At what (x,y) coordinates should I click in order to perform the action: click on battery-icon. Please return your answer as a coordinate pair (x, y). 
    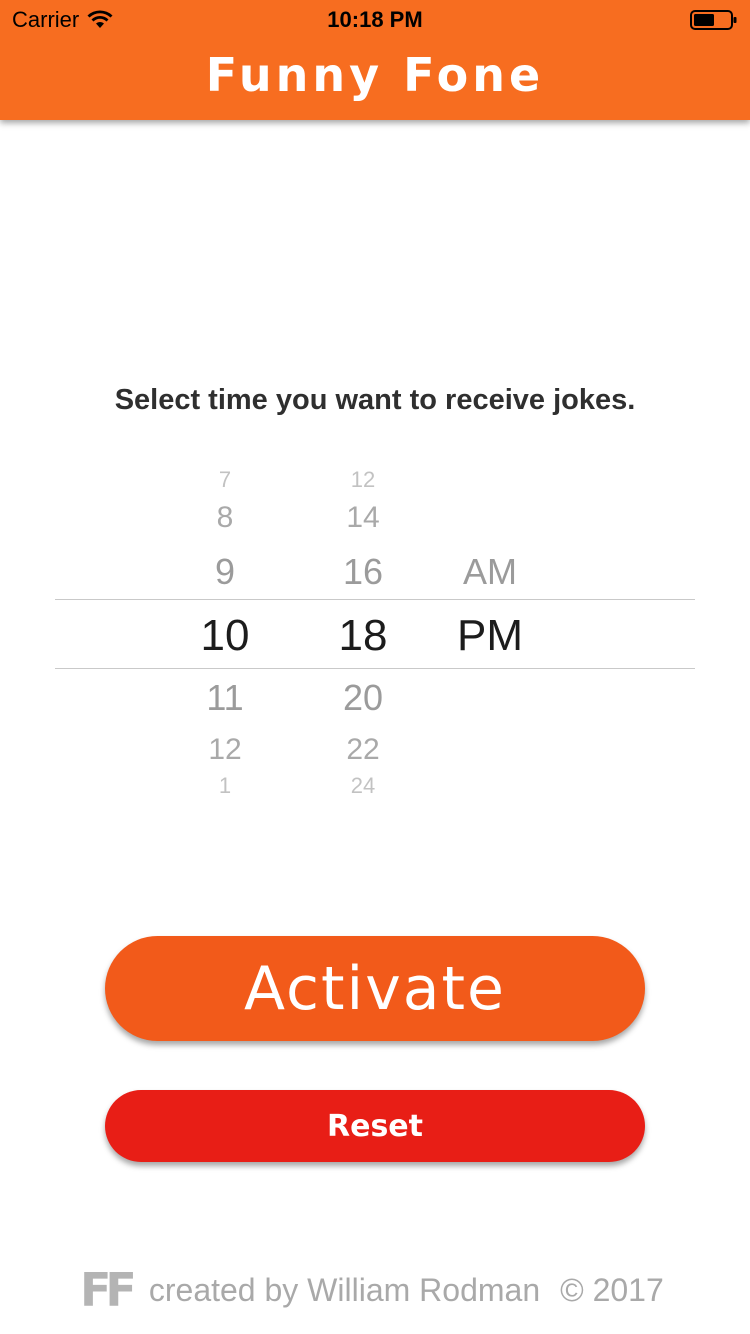
    Looking at the image, I should click on (713, 20).